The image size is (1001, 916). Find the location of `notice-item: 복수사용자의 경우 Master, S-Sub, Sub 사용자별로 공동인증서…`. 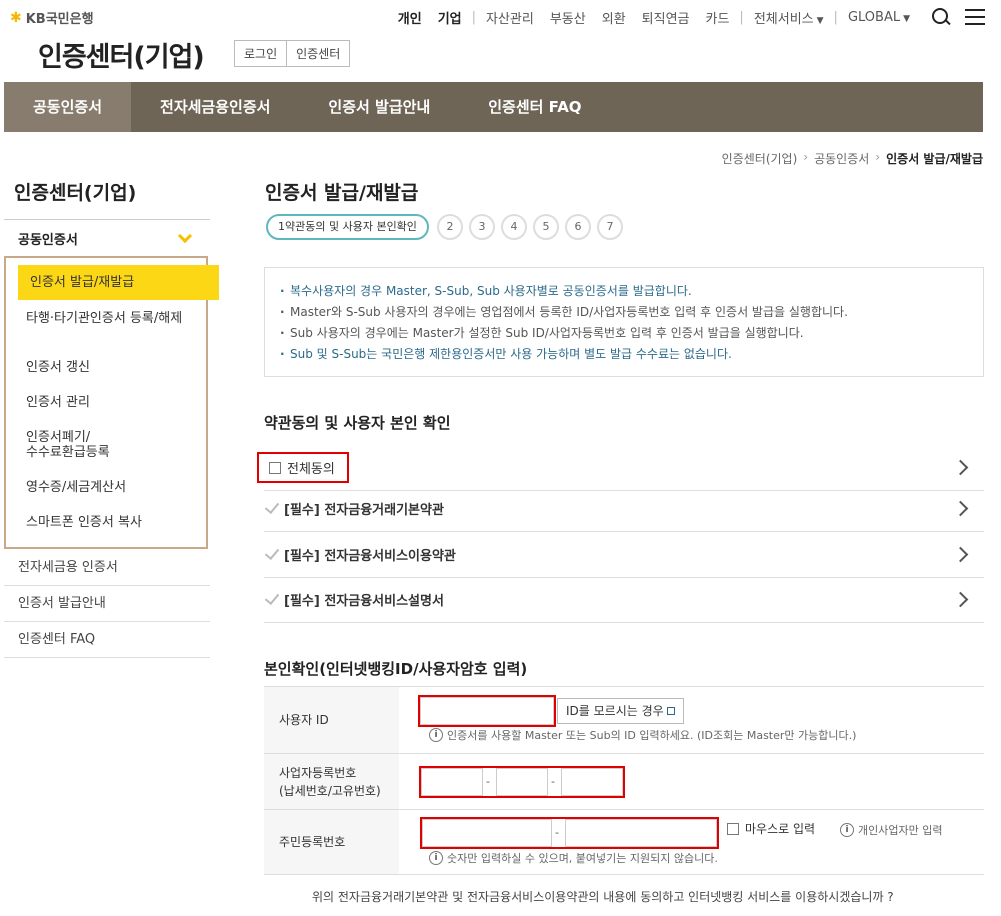

notice-item: 복수사용자의 경우 Master, S-Sub, Sub 사용자별로 공동인증서… is located at coordinates (624, 291).